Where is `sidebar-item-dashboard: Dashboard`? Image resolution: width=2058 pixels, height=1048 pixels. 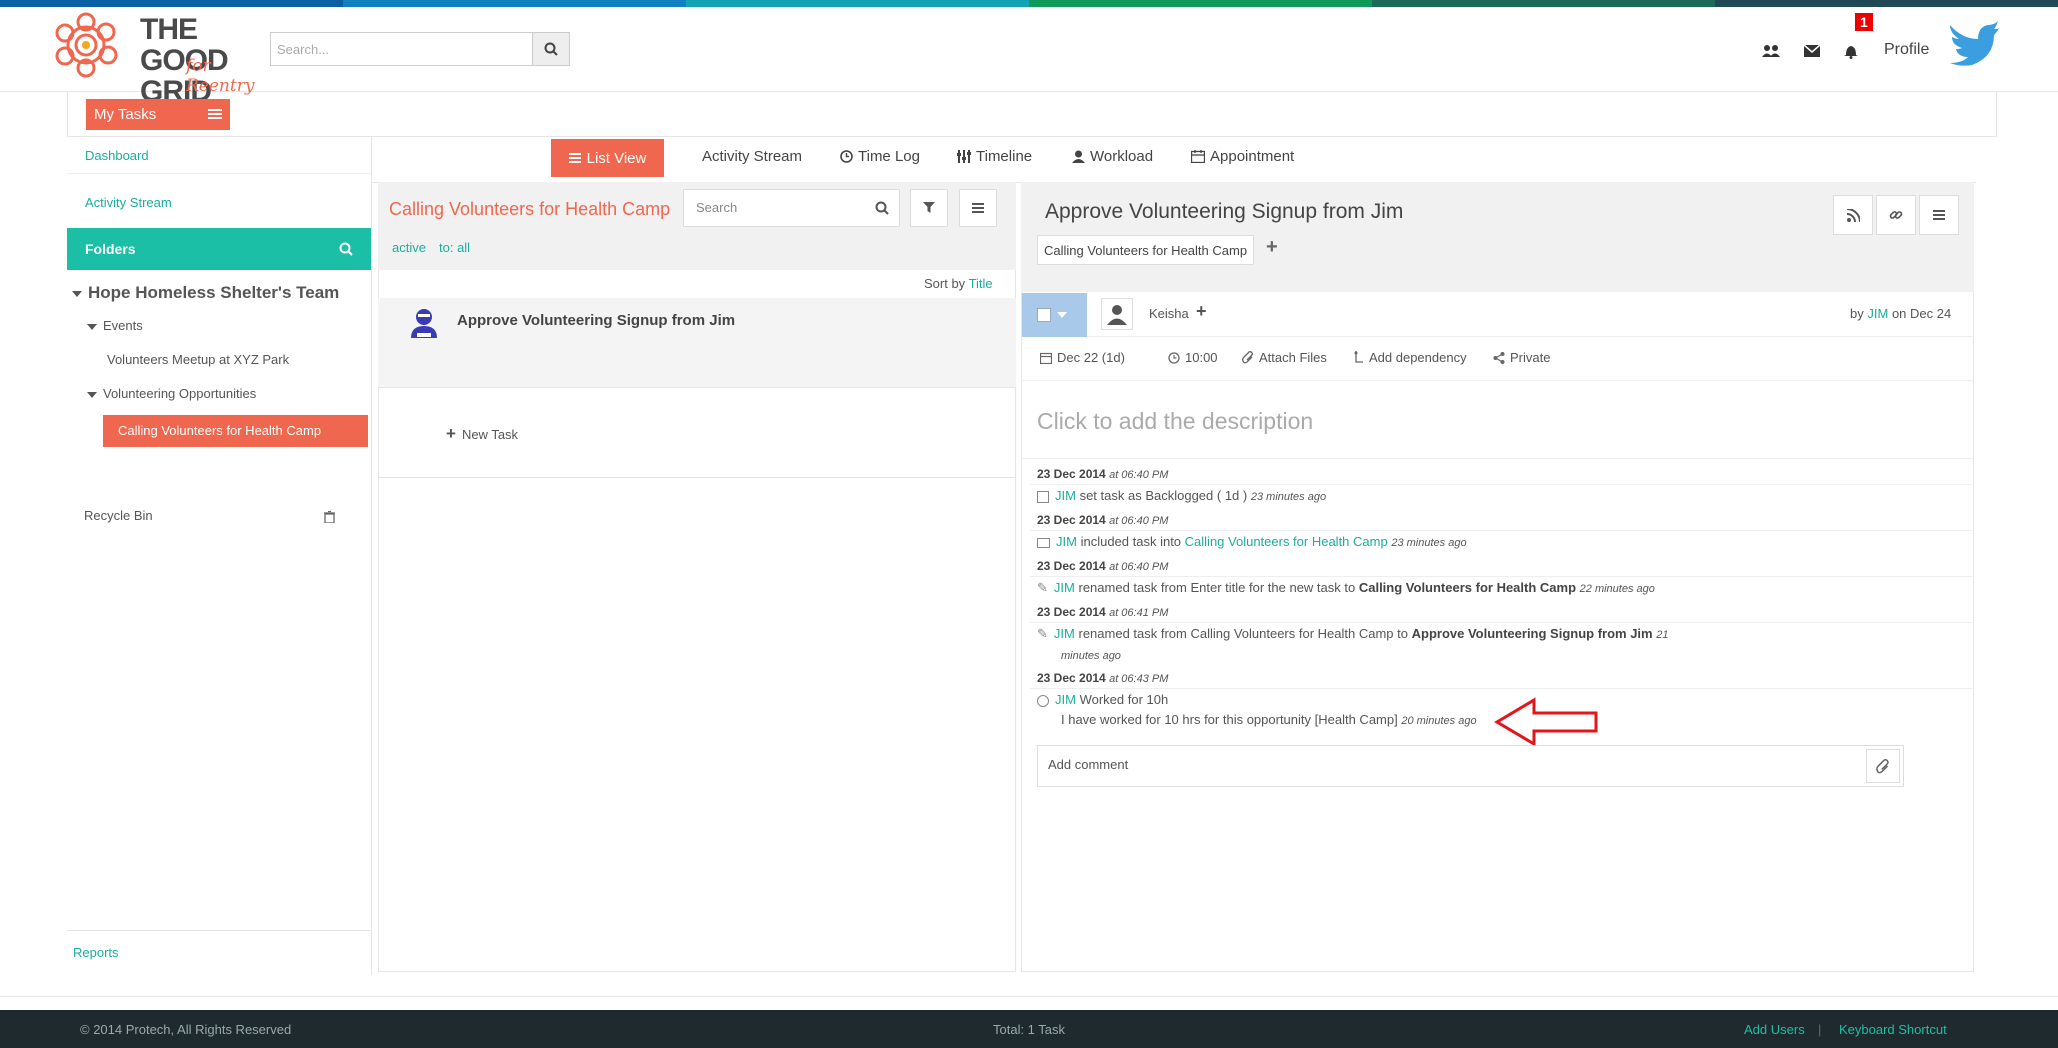 sidebar-item-dashboard: Dashboard is located at coordinates (117, 155).